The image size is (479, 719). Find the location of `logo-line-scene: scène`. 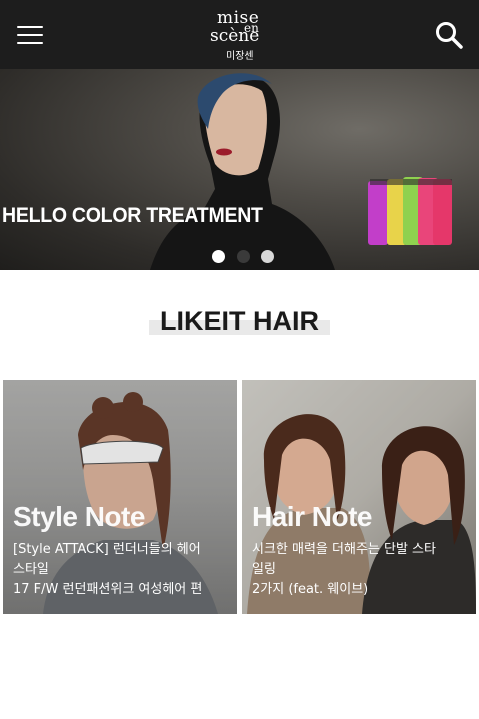

logo-line-scene: scène is located at coordinates (235, 36).